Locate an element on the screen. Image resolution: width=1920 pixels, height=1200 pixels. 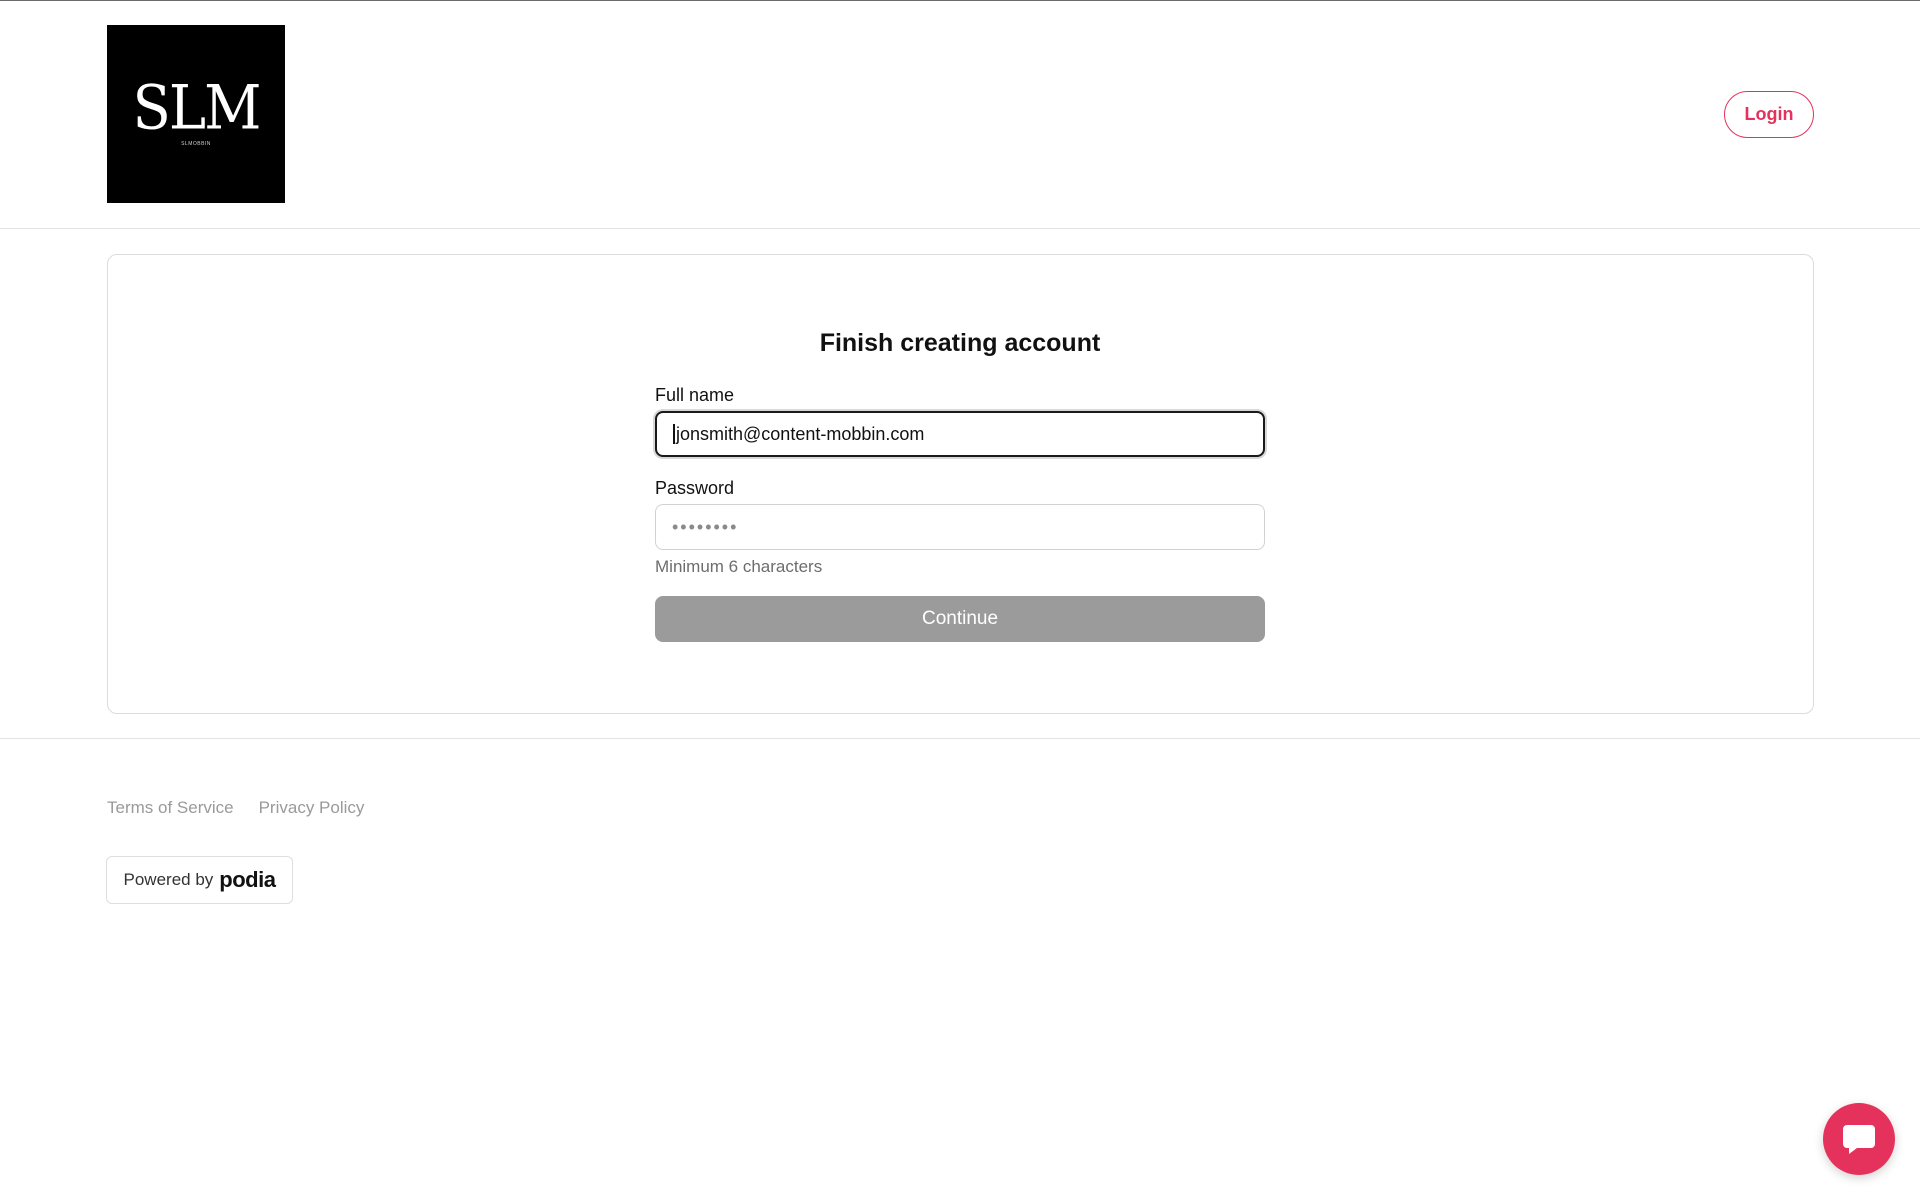
privacy-policy-link: Privacy Policy is located at coordinates (312, 808).